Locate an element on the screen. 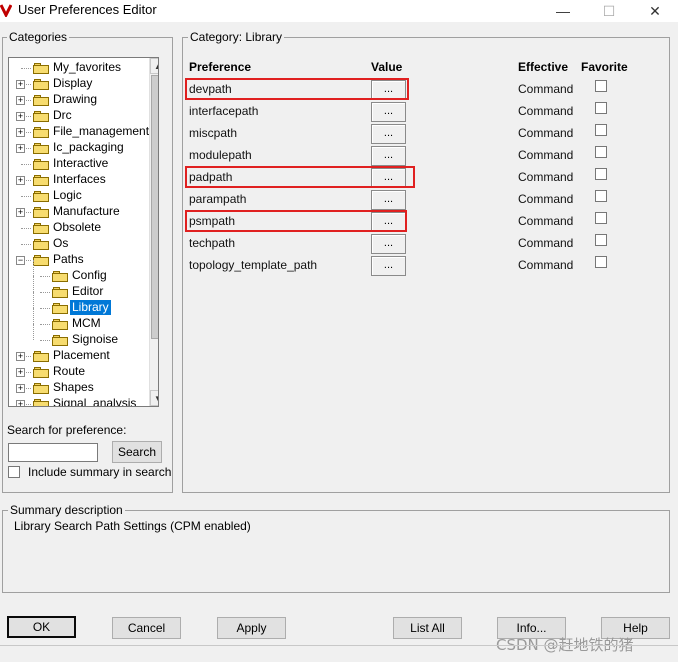 Image resolution: width=678 pixels, height=662 pixels. tree-item: MCM is located at coordinates (78, 320).